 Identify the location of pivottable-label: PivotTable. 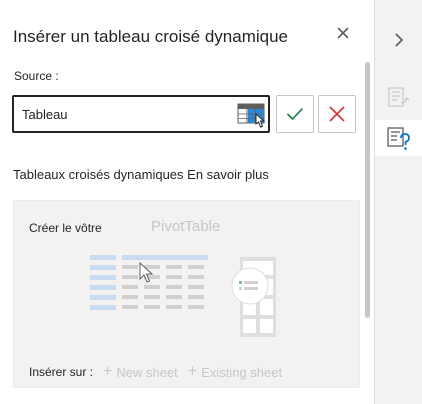
(186, 226).